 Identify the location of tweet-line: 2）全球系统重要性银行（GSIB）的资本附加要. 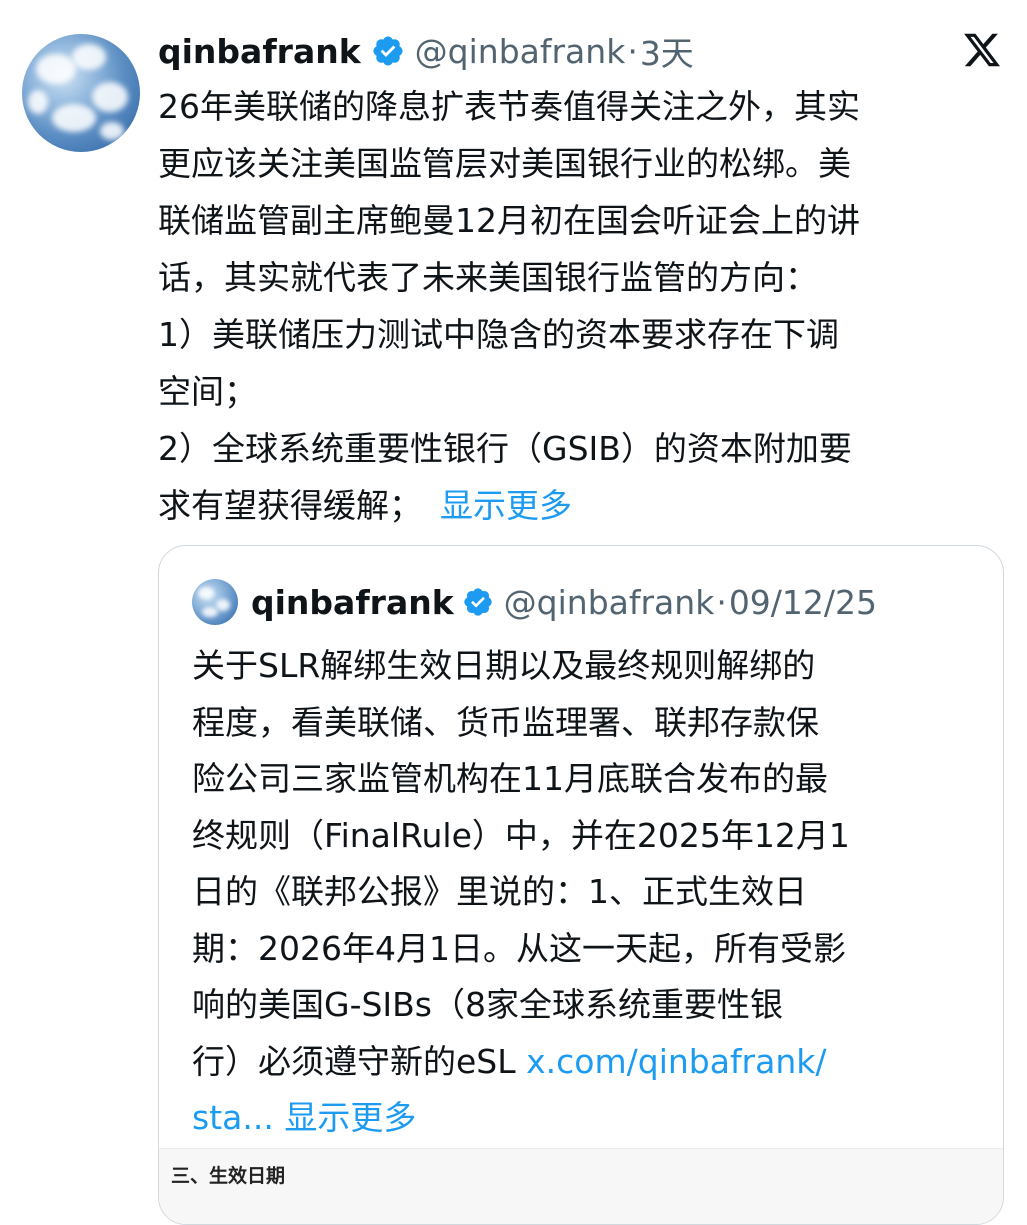
(505, 448).